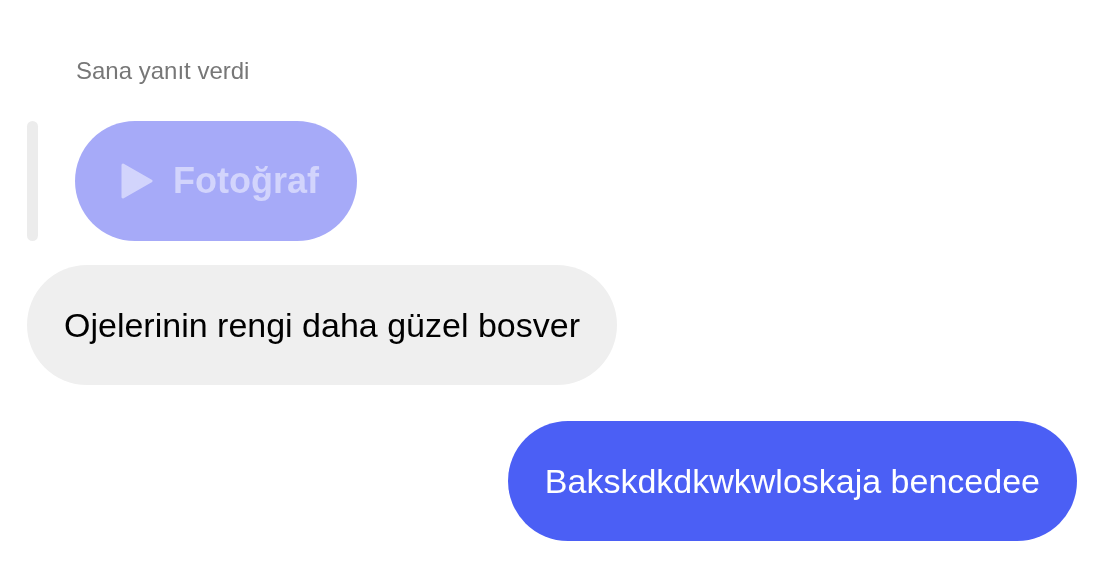  Describe the element at coordinates (163, 71) in the screenshot. I see `reply-caption: Sana yanıt verdi` at that location.